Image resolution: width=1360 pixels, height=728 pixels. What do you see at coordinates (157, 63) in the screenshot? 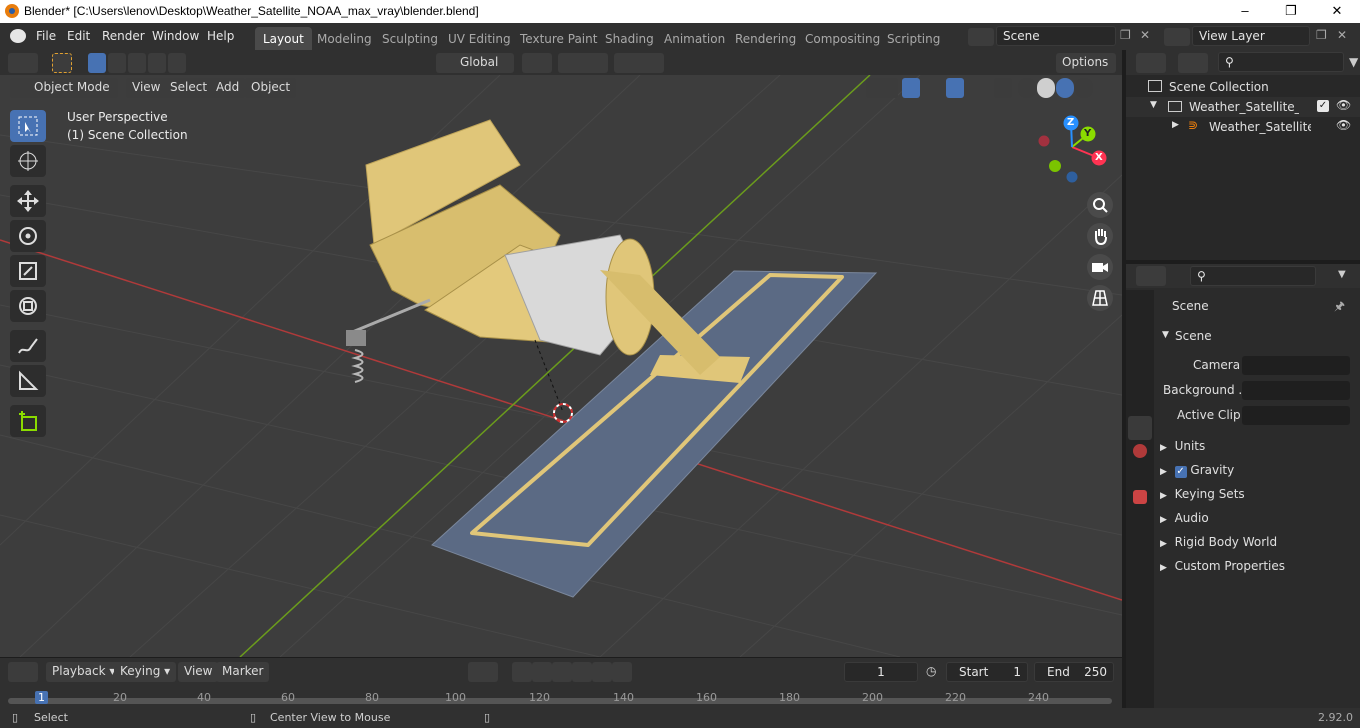
I see `mode-invert-icon` at bounding box center [157, 63].